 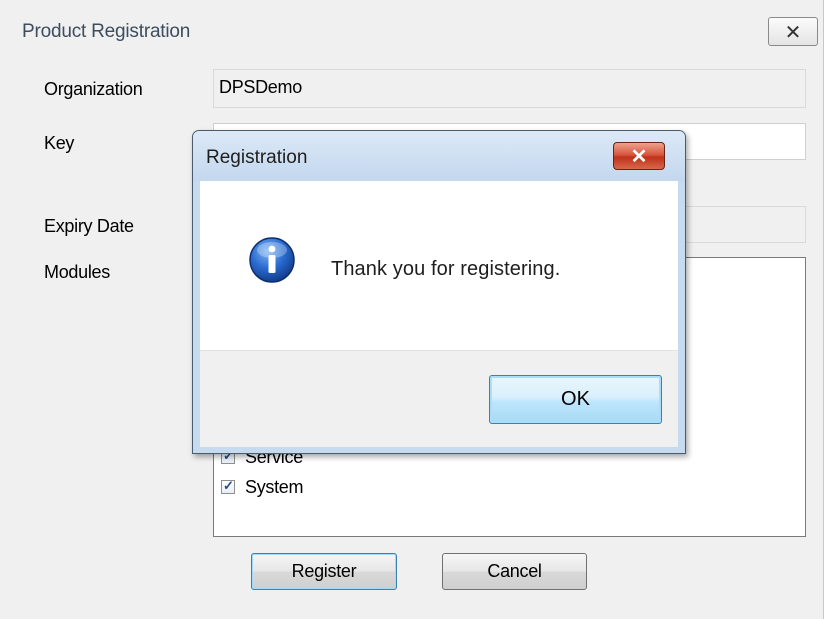 What do you see at coordinates (89, 226) in the screenshot?
I see `expiry-date-label: Expiry Date` at bounding box center [89, 226].